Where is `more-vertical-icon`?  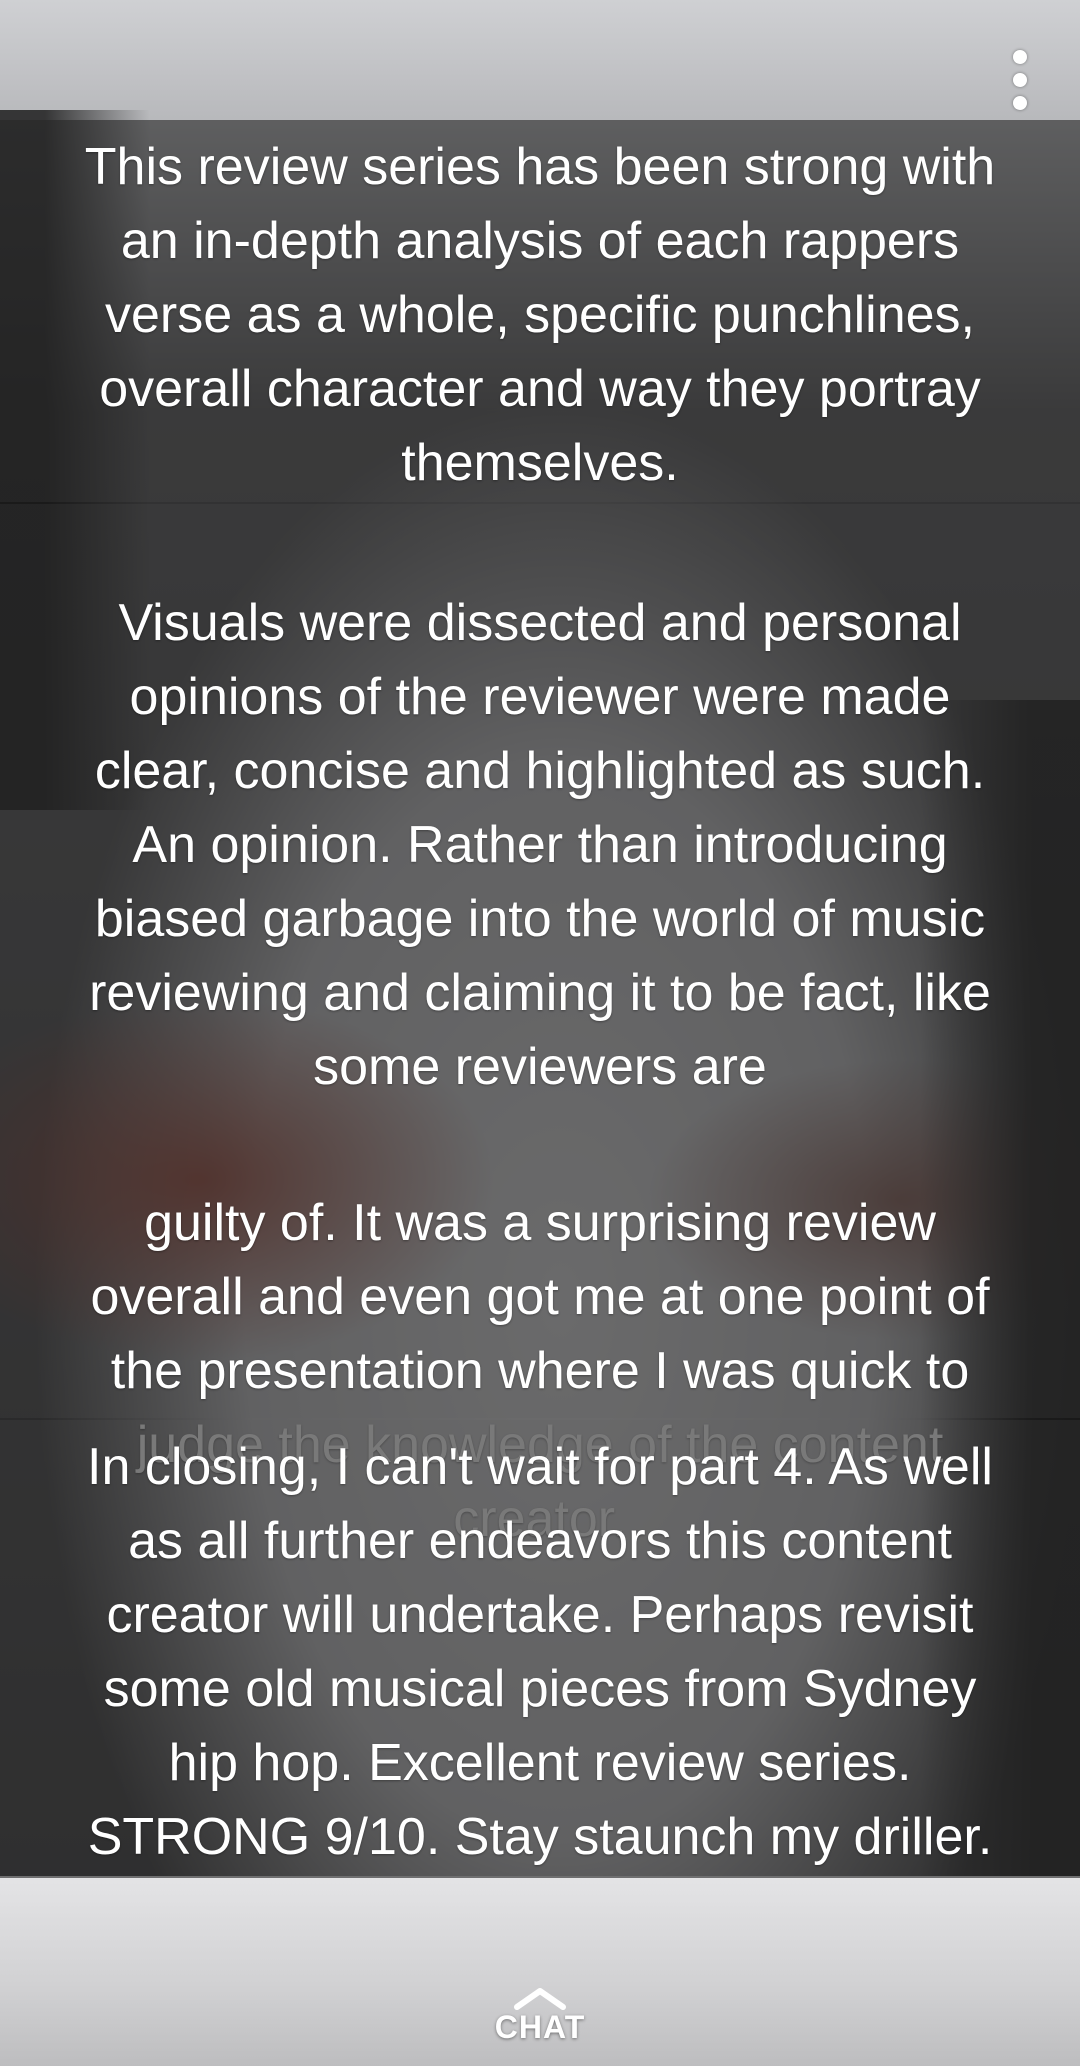 more-vertical-icon is located at coordinates (1020, 57).